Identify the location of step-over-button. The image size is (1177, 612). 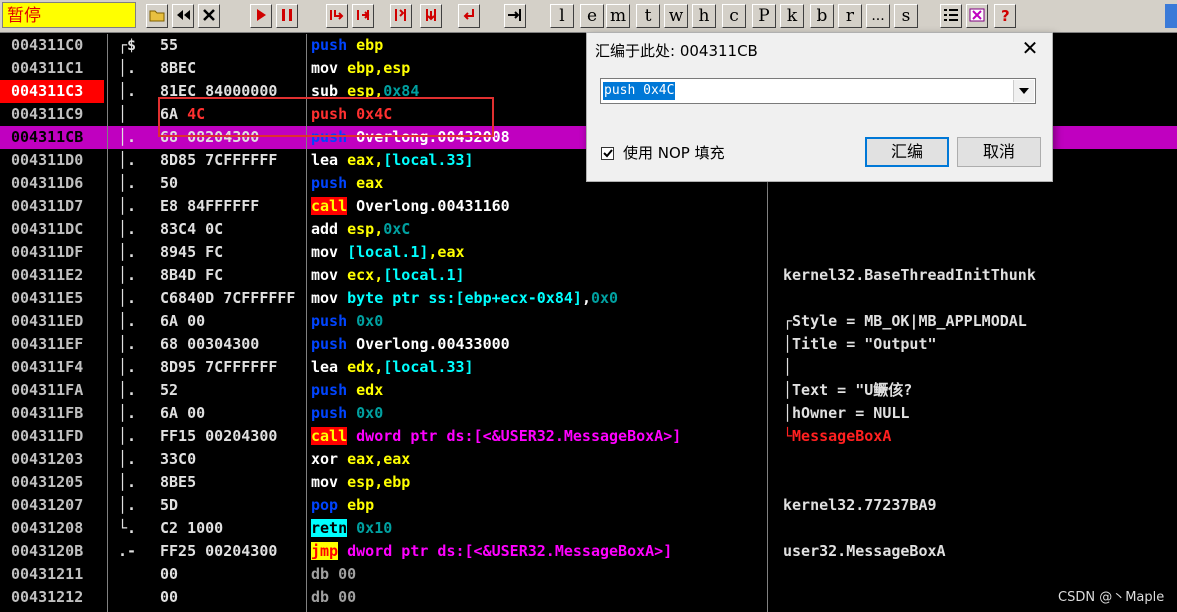
(363, 16).